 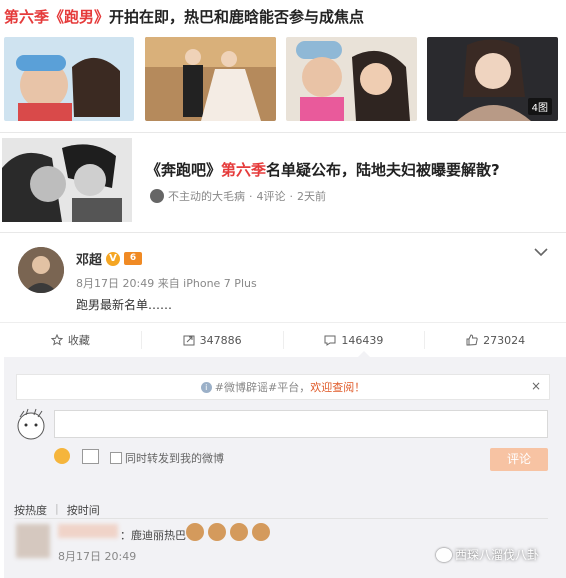 What do you see at coordinates (30, 510) in the screenshot?
I see `sort-by-hot: 按热度` at bounding box center [30, 510].